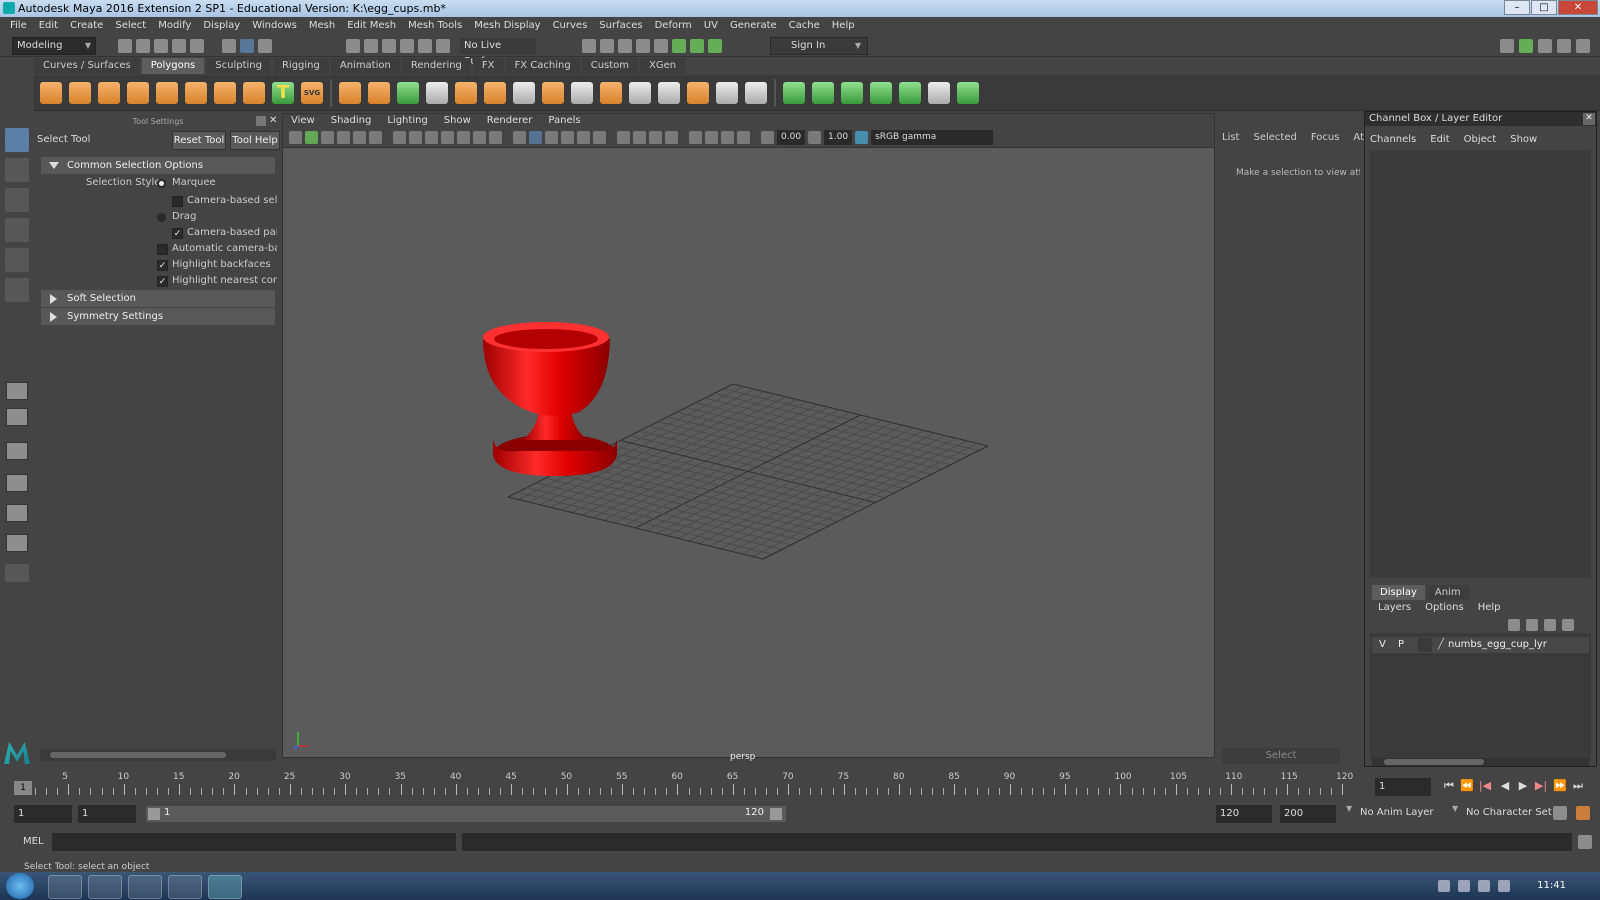  I want to click on unfold-uv-icon, so click(910, 92).